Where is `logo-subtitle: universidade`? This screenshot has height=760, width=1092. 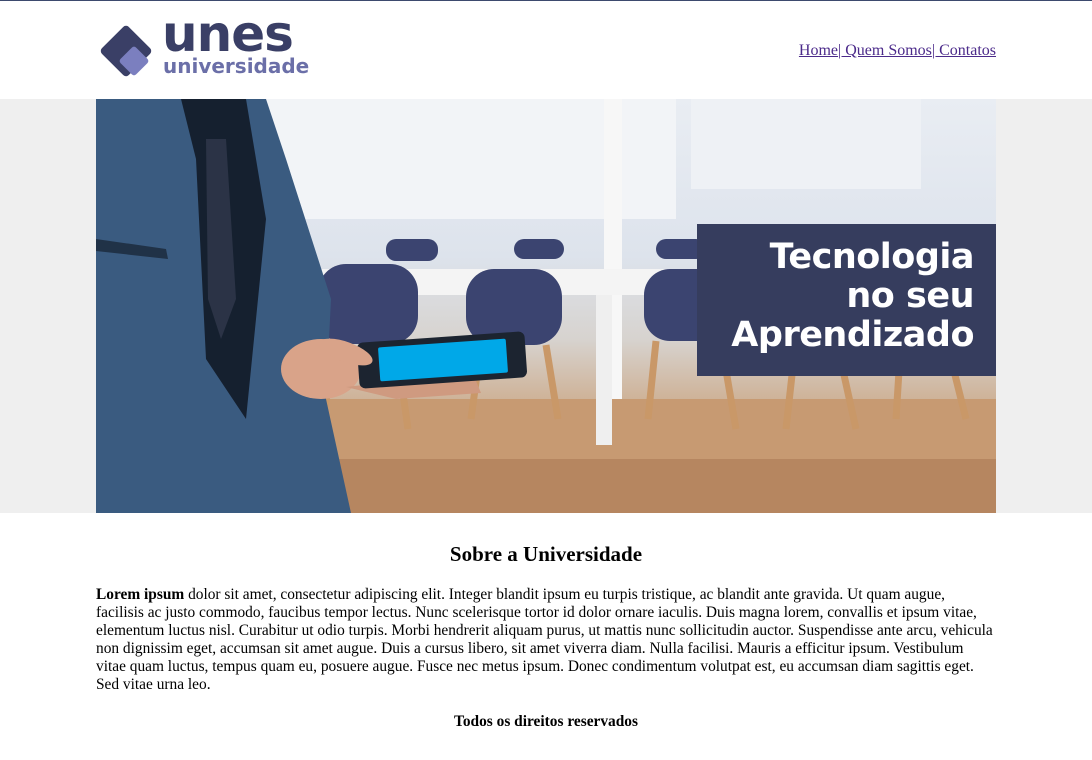
logo-subtitle: universidade is located at coordinates (236, 66).